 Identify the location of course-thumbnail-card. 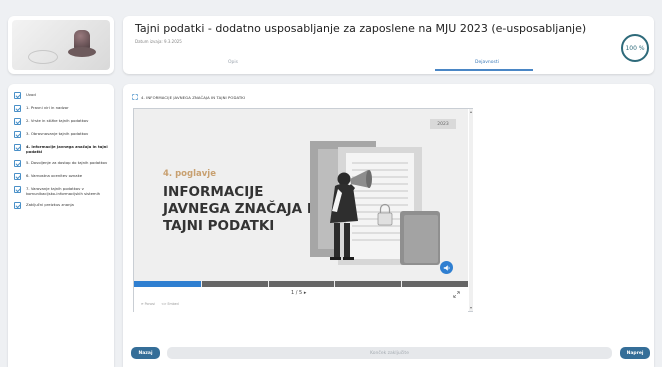
(61, 45).